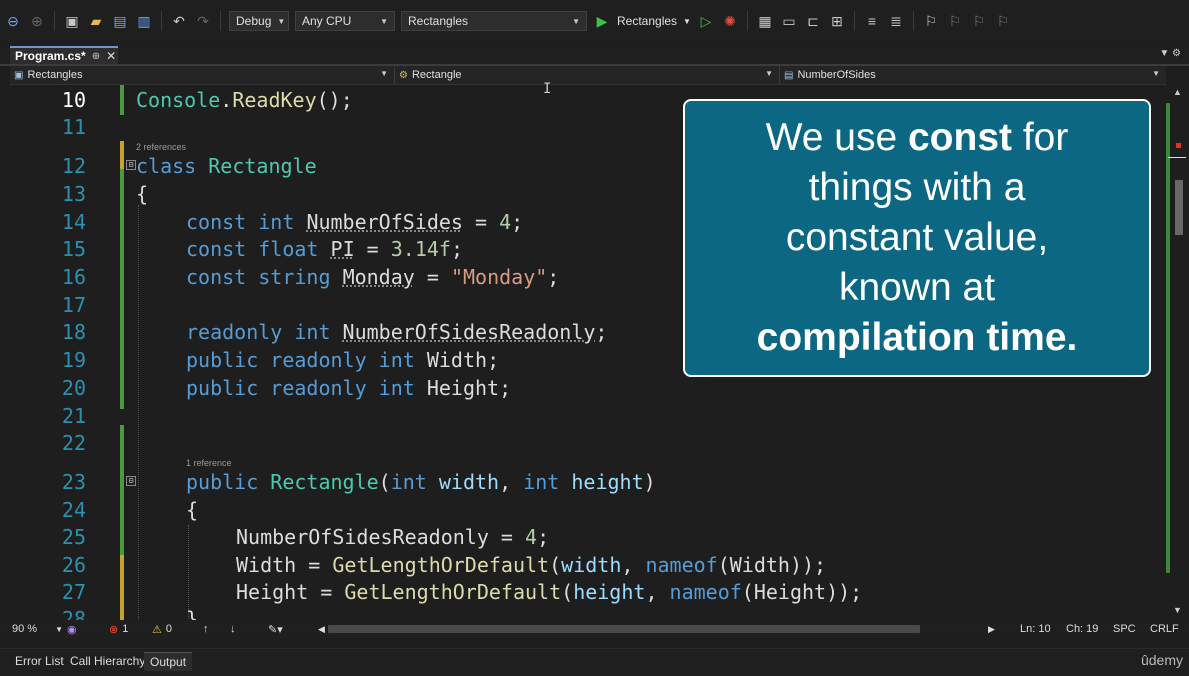 This screenshot has width=1189, height=676. Describe the element at coordinates (64, 55) in the screenshot. I see `tab-program-cs: Program.cs* ⊕ ✕` at that location.